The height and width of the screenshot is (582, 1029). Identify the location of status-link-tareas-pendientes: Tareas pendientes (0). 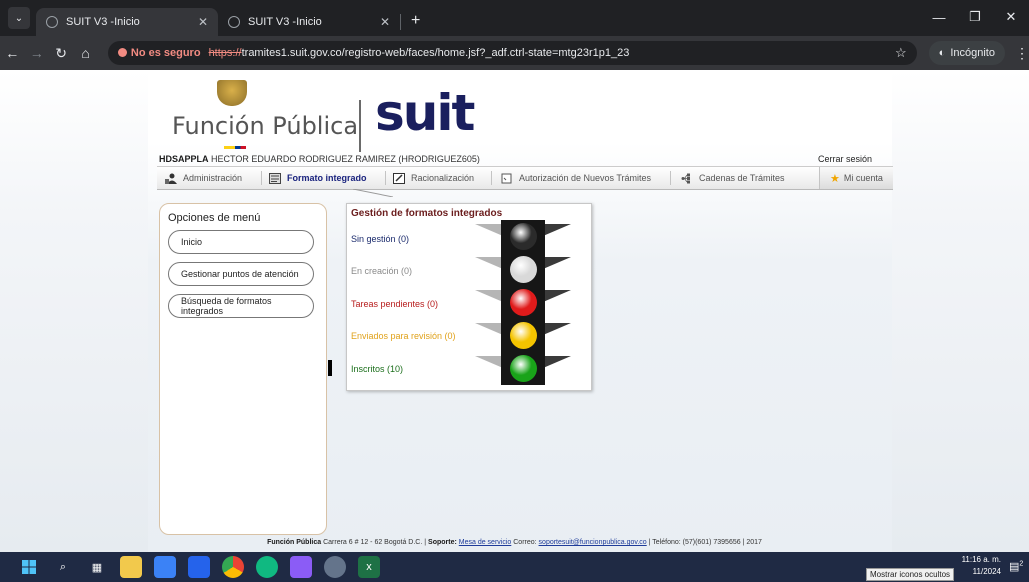
(394, 304).